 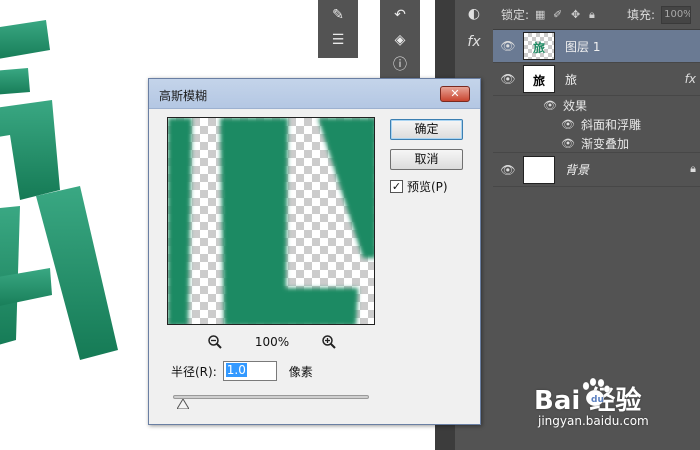 I want to click on radius-value: 1.0, so click(x=236, y=370).